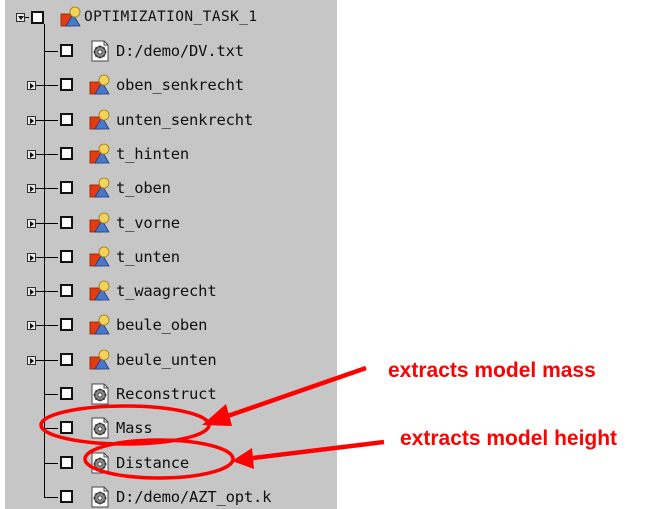 The height and width of the screenshot is (509, 672). What do you see at coordinates (184, 120) in the screenshot?
I see `tree-item-label: unten_senkrecht` at bounding box center [184, 120].